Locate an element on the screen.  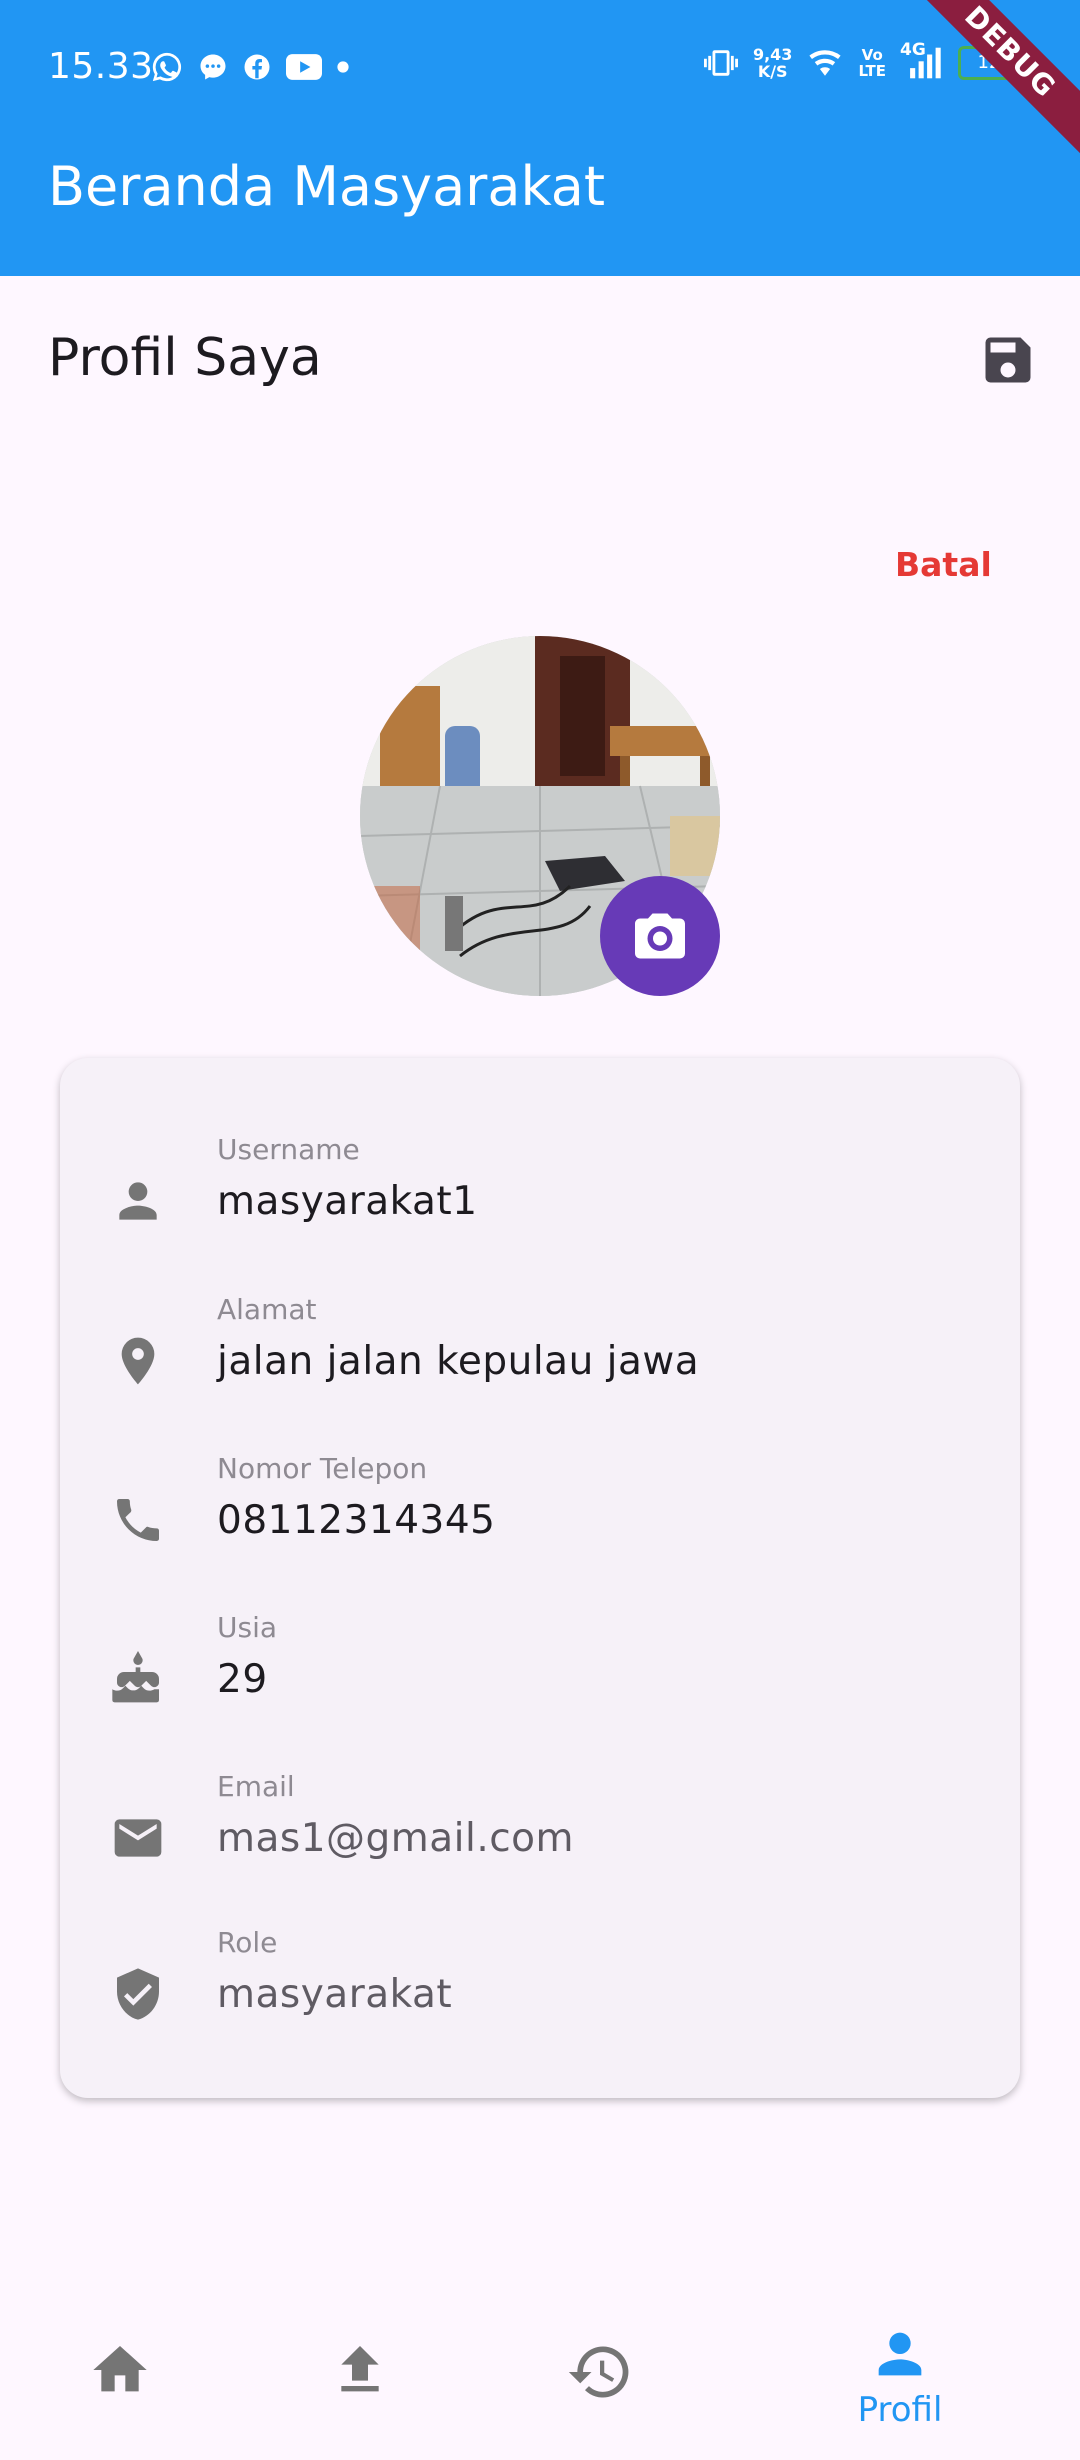
location-icon is located at coordinates (138, 1361).